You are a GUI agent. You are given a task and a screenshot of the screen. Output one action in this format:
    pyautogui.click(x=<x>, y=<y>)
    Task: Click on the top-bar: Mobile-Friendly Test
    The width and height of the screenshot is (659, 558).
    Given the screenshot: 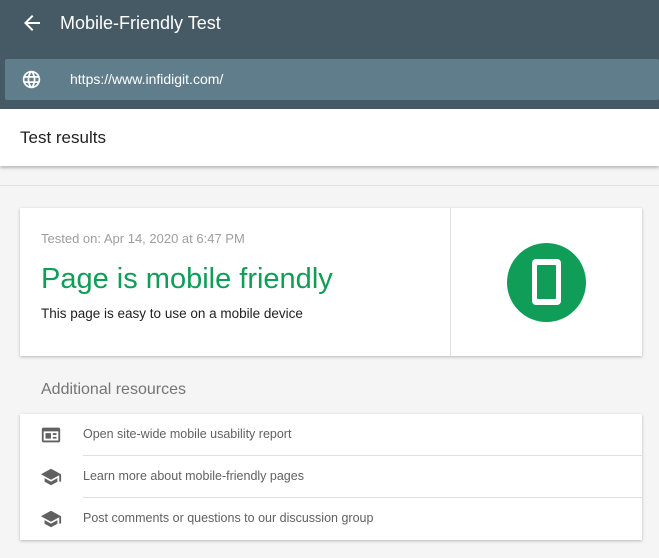 What is the action you would take?
    pyautogui.click(x=329, y=23)
    